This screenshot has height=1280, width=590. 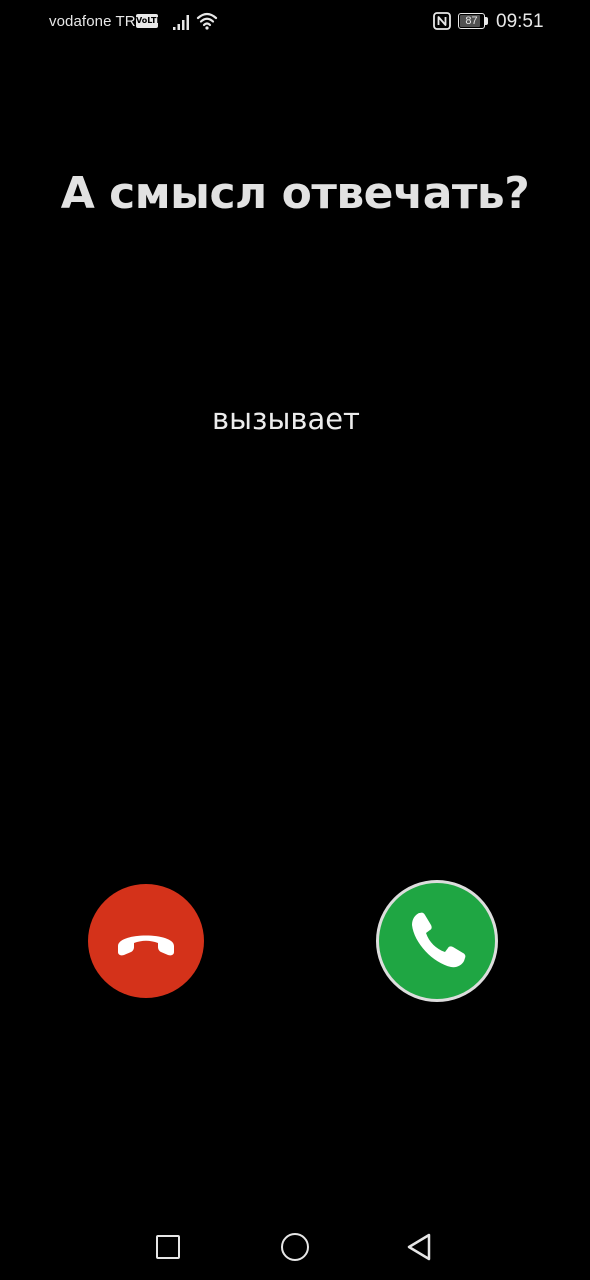 I want to click on carrier-name: vodafone TR, so click(x=92, y=21).